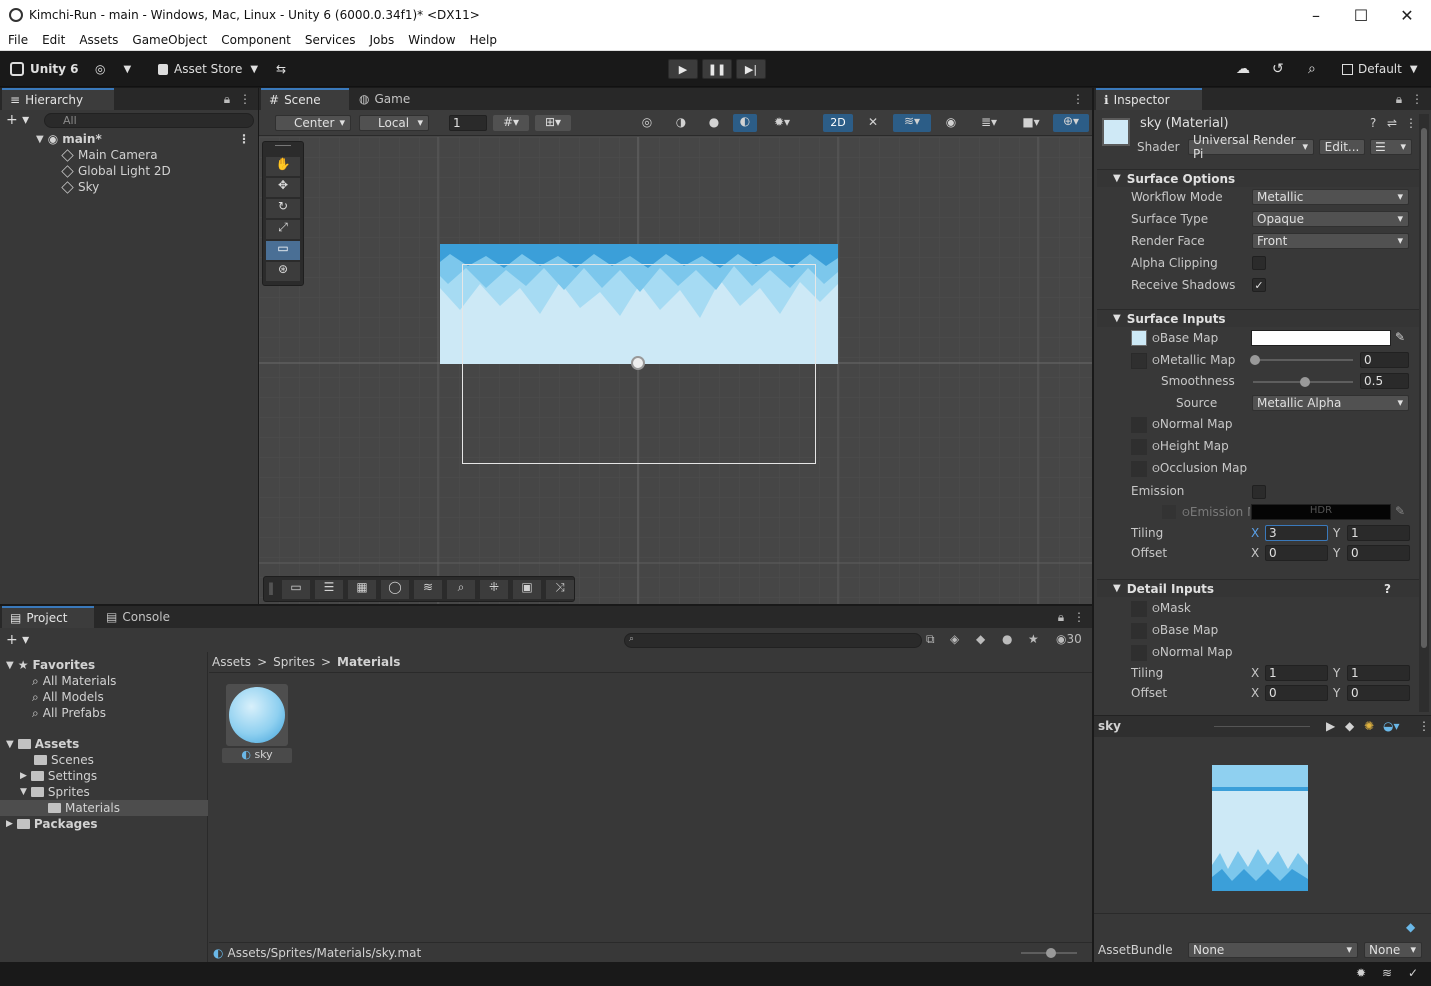  I want to click on shaded-wire-icon: ◑, so click(681, 123).